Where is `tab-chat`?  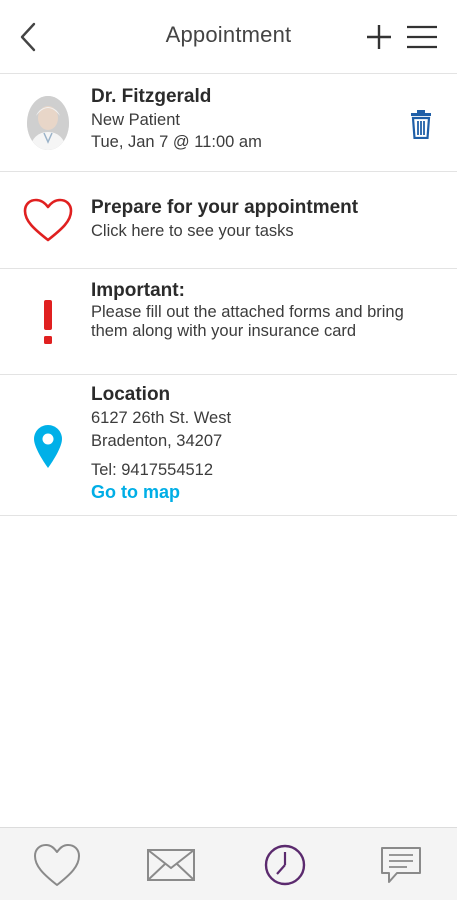
tab-chat is located at coordinates (401, 864).